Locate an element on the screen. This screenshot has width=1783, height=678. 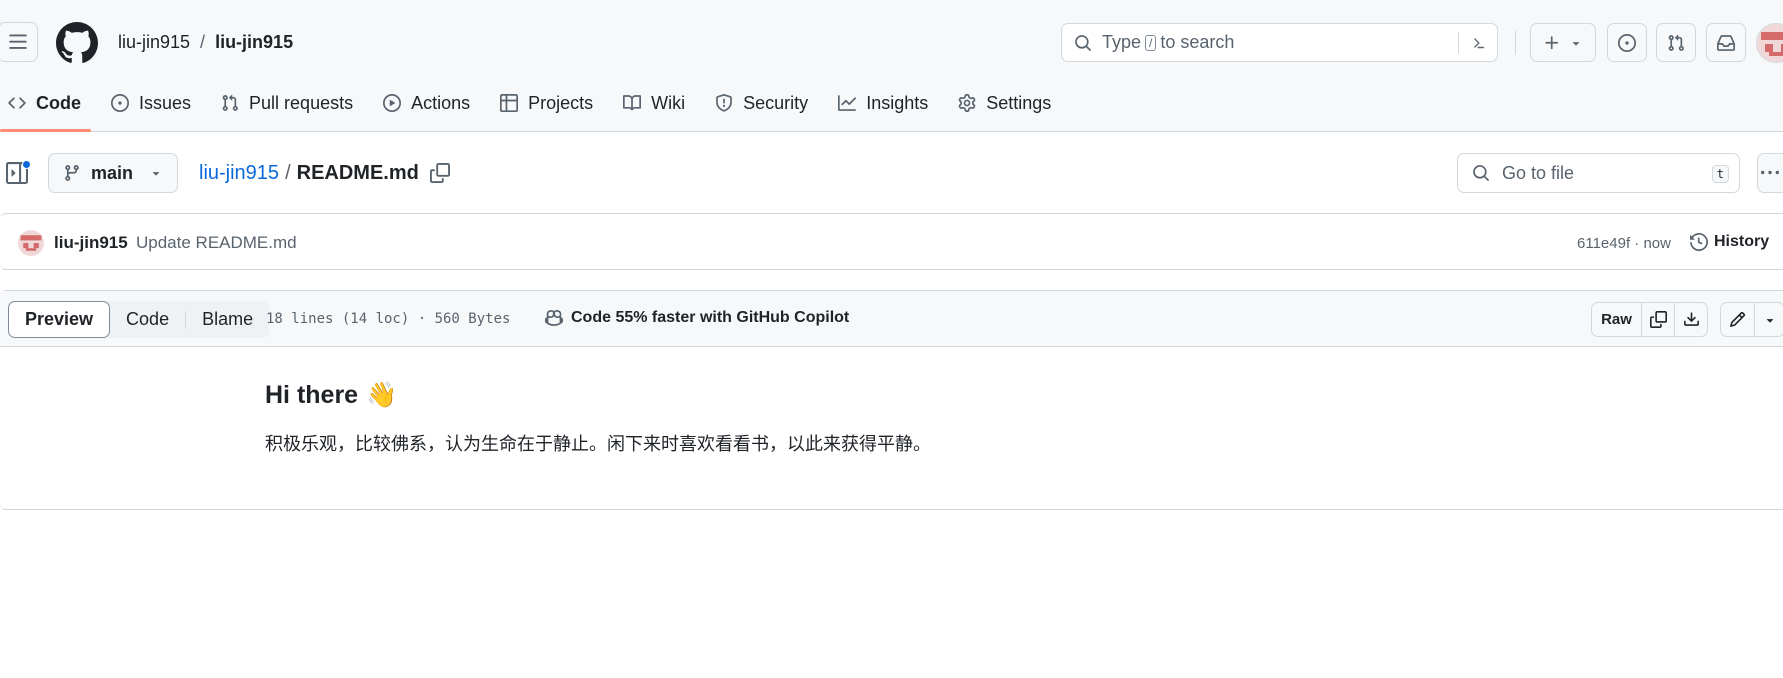
menu-button is located at coordinates (19, 42).